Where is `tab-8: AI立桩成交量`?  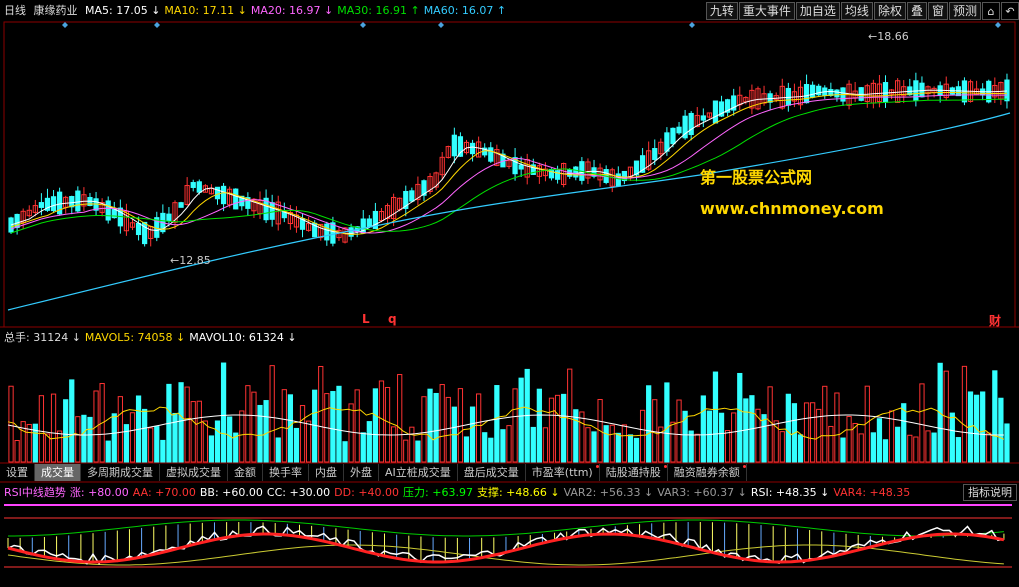
tab-8: AI立桩成交量 is located at coordinates (418, 472).